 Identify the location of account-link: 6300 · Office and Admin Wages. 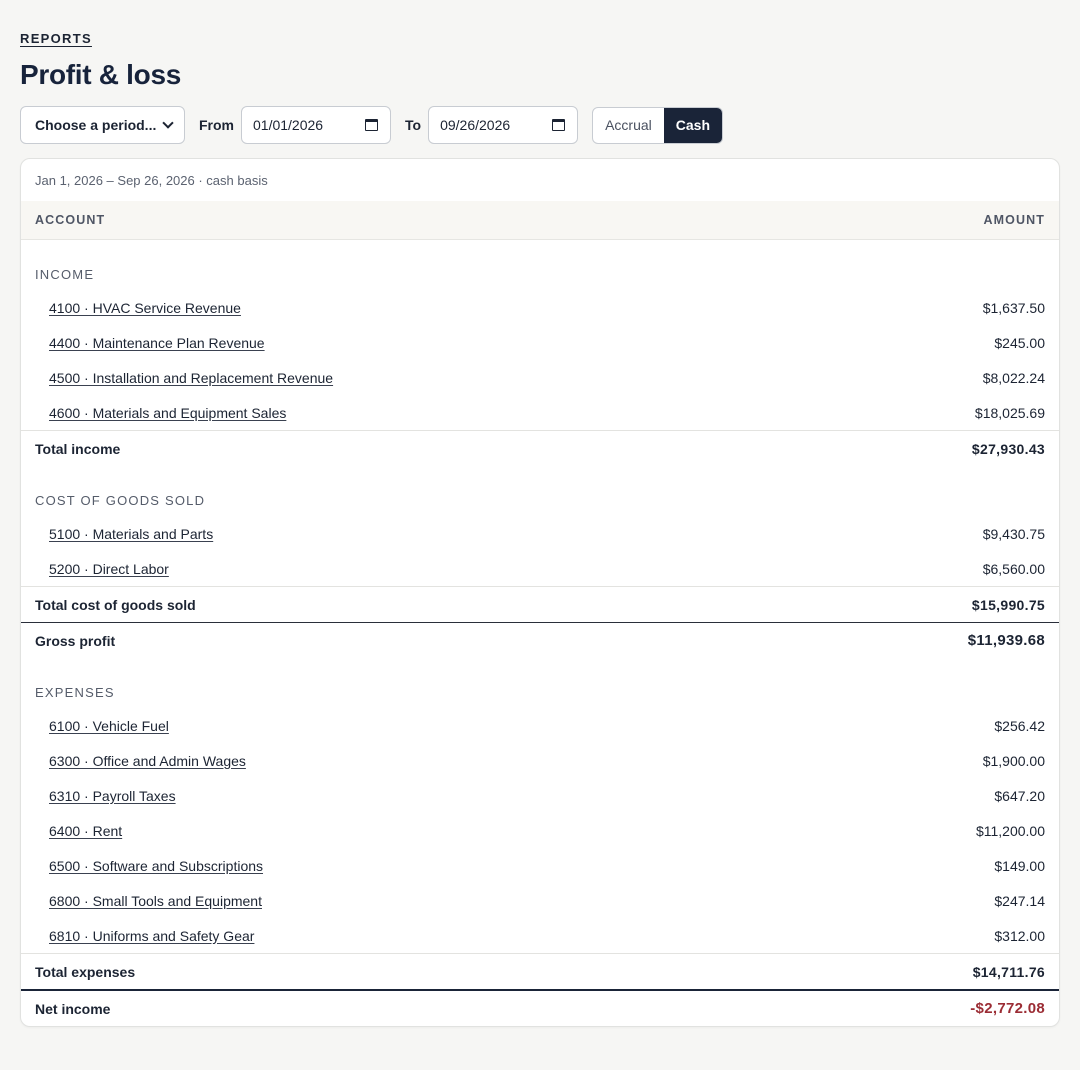
(147, 761).